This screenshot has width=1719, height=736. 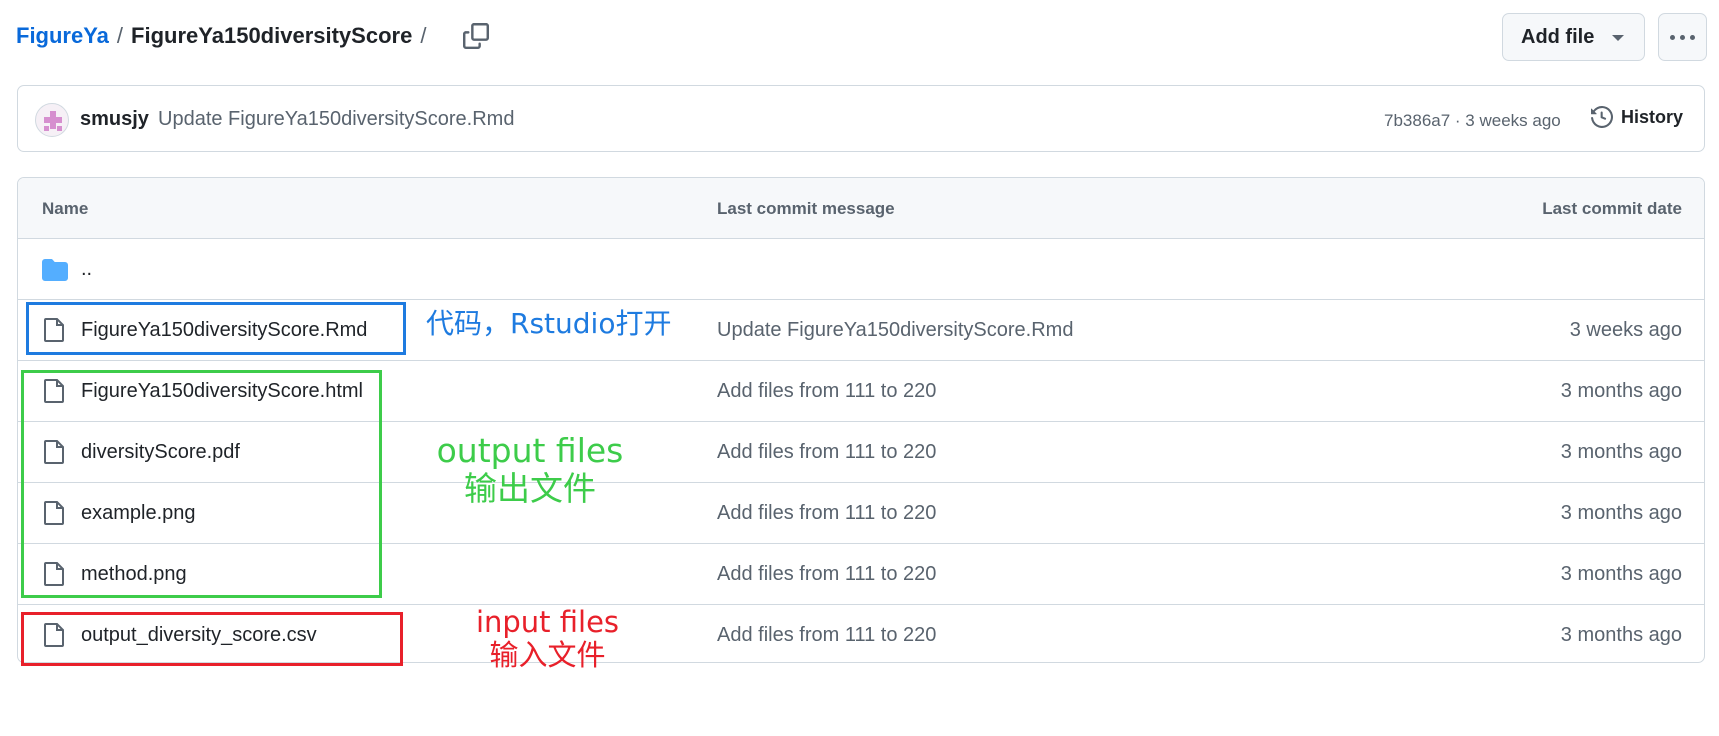 I want to click on commit-sha-and-time: 7b386a7 · 3 weeks ago, so click(x=1472, y=121).